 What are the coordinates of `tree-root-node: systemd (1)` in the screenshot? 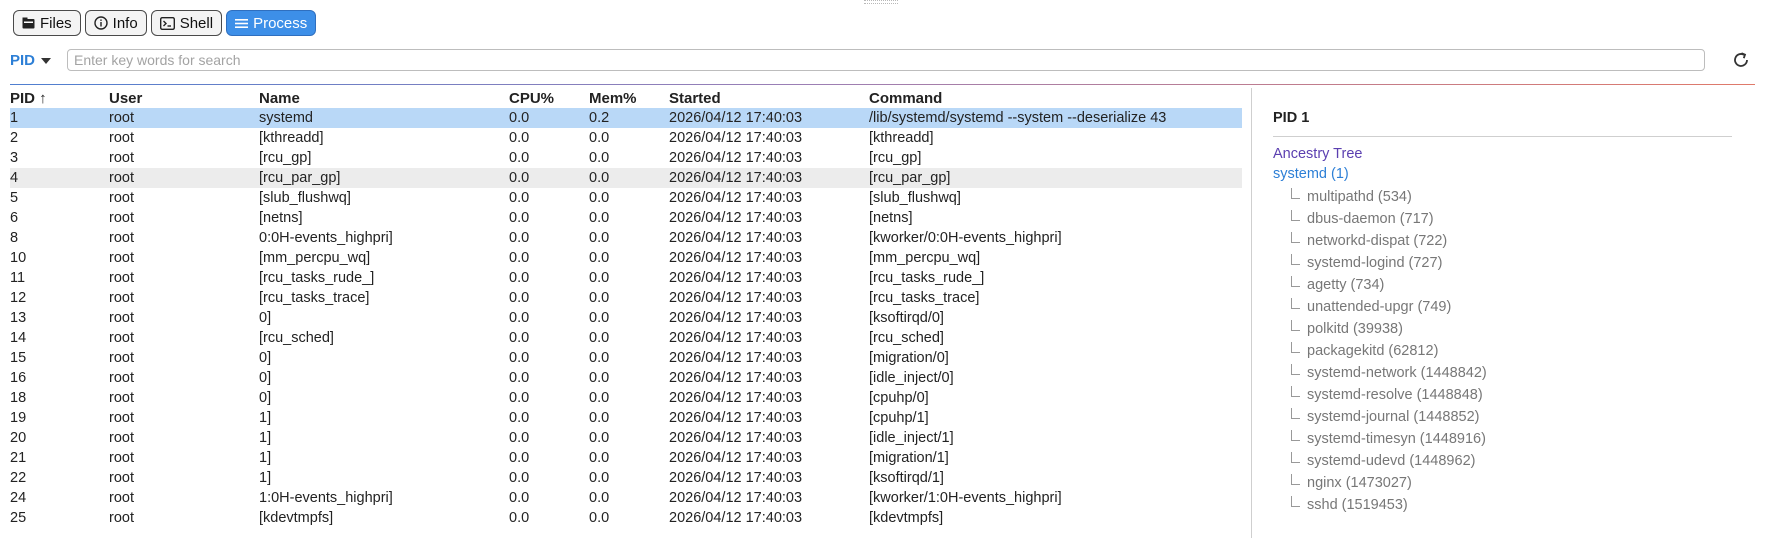 It's located at (1503, 176).